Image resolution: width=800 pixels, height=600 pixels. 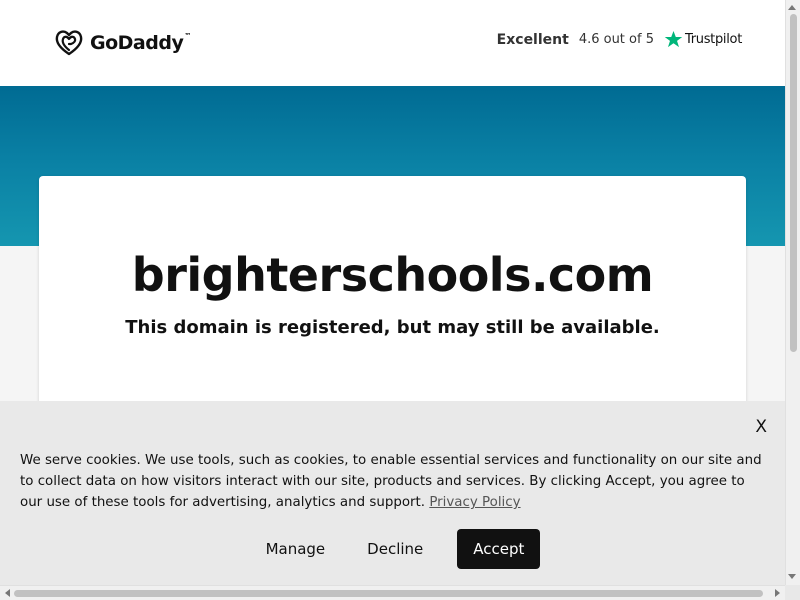 I want to click on horizontal-scrollbar-thumb, so click(x=388, y=593).